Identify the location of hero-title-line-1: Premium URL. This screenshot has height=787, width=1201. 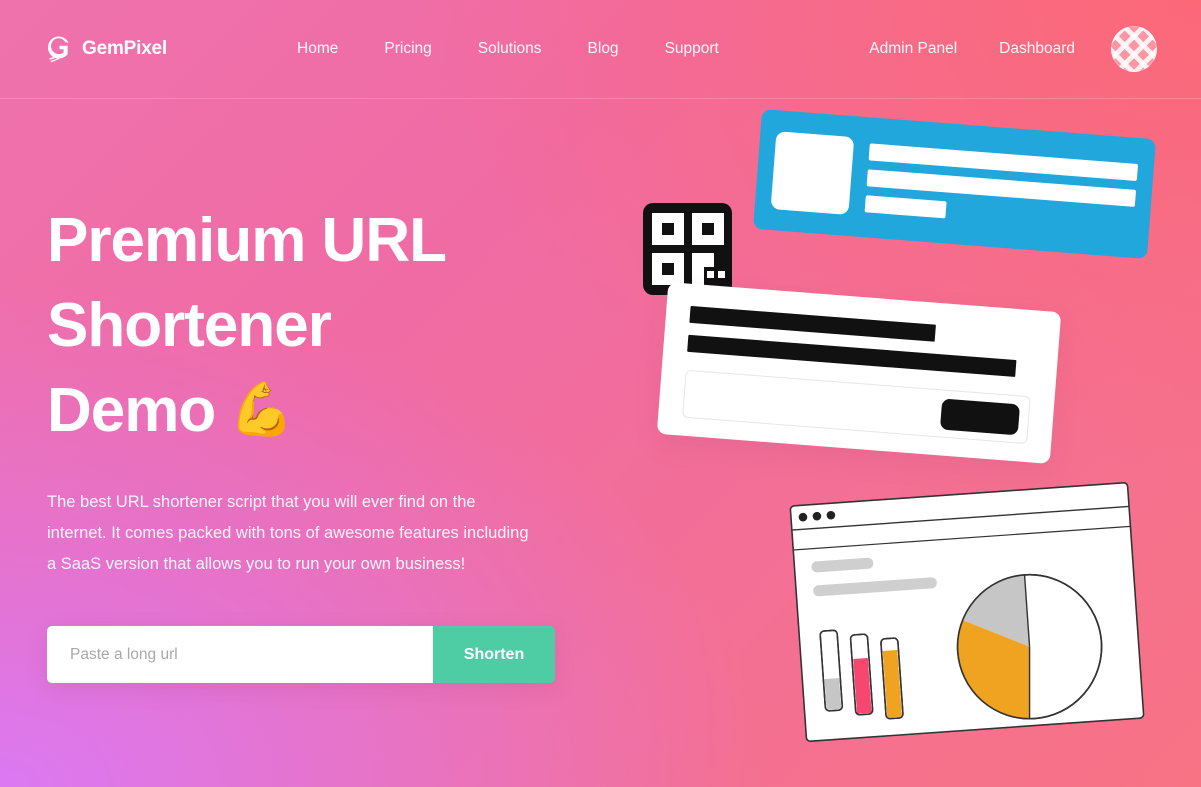
(247, 240).